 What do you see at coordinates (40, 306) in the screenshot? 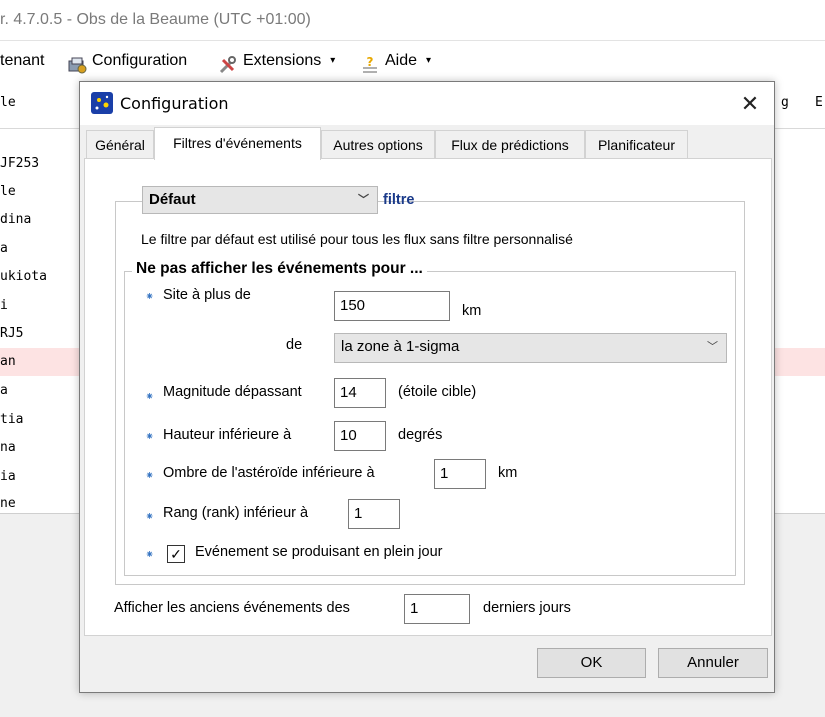
I see `table-row: i` at bounding box center [40, 306].